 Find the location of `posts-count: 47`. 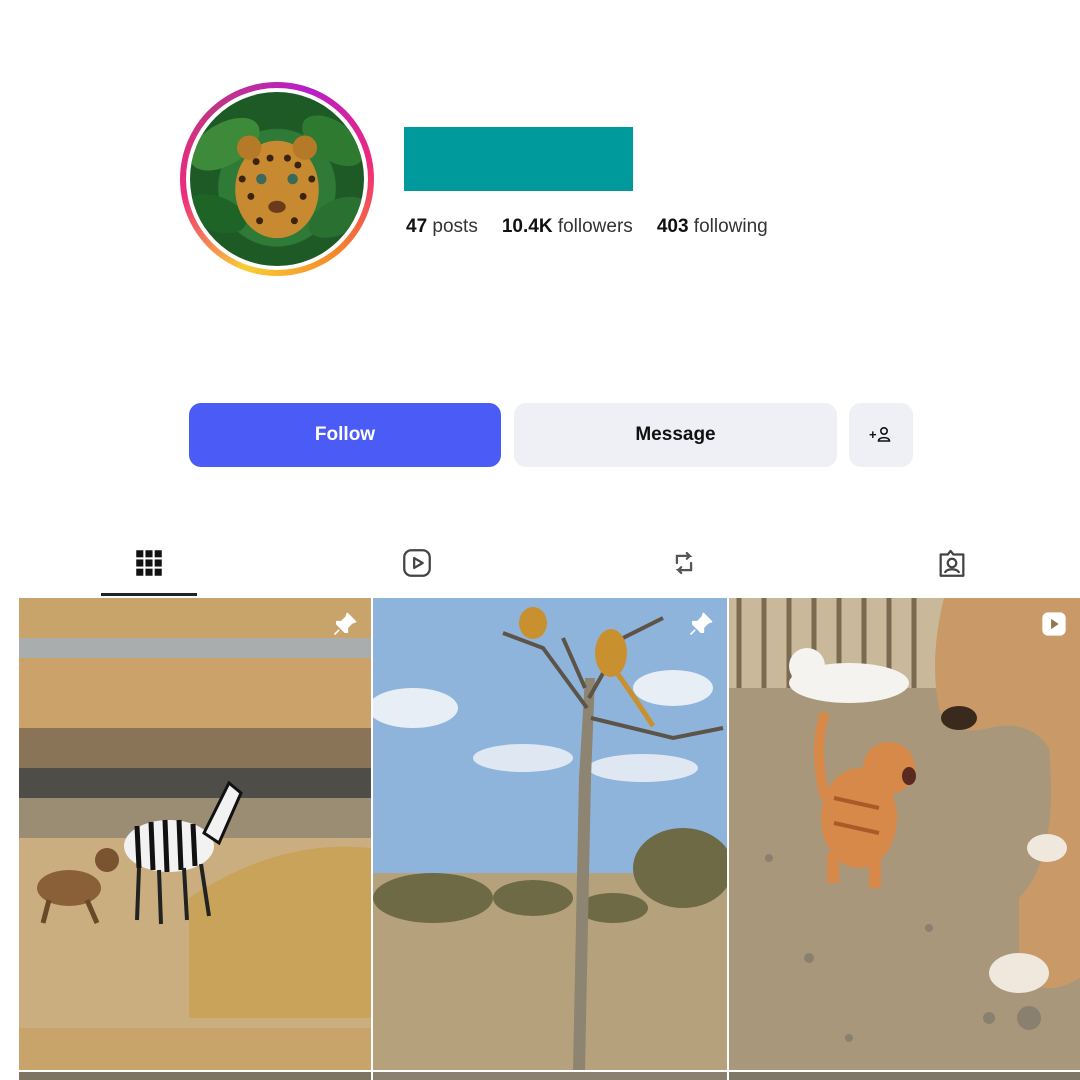

posts-count: 47 is located at coordinates (417, 226).